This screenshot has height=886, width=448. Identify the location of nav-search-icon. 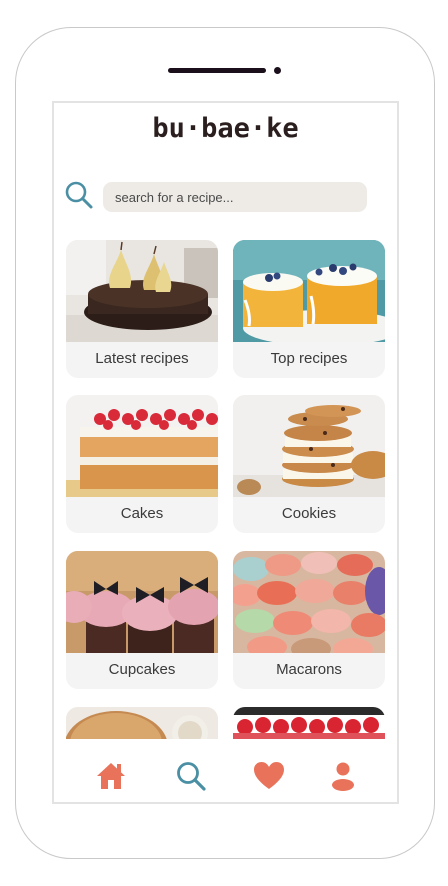
(191, 776).